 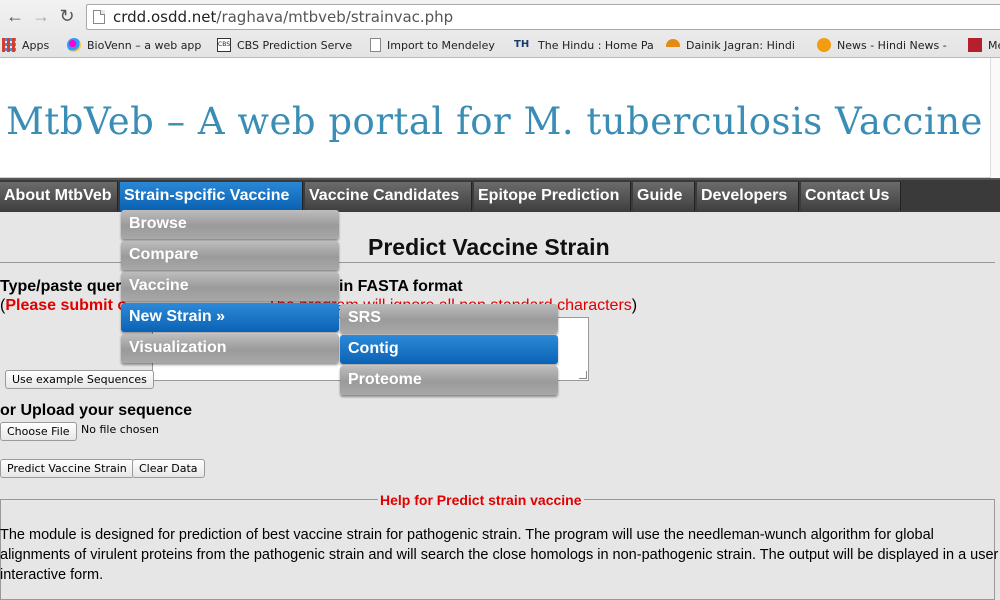 What do you see at coordinates (287, 45) in the screenshot?
I see `bookmark-cbs: CBS CBS Prediction Serve` at bounding box center [287, 45].